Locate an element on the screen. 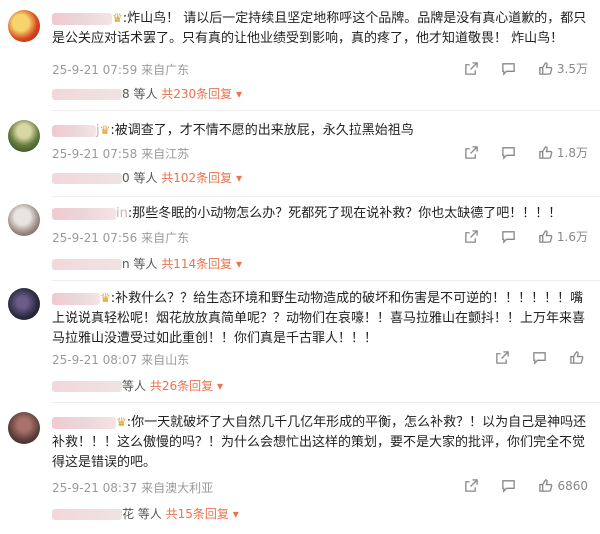 This screenshot has height=534, width=600. comment-actions: 3.5万 is located at coordinates (526, 68).